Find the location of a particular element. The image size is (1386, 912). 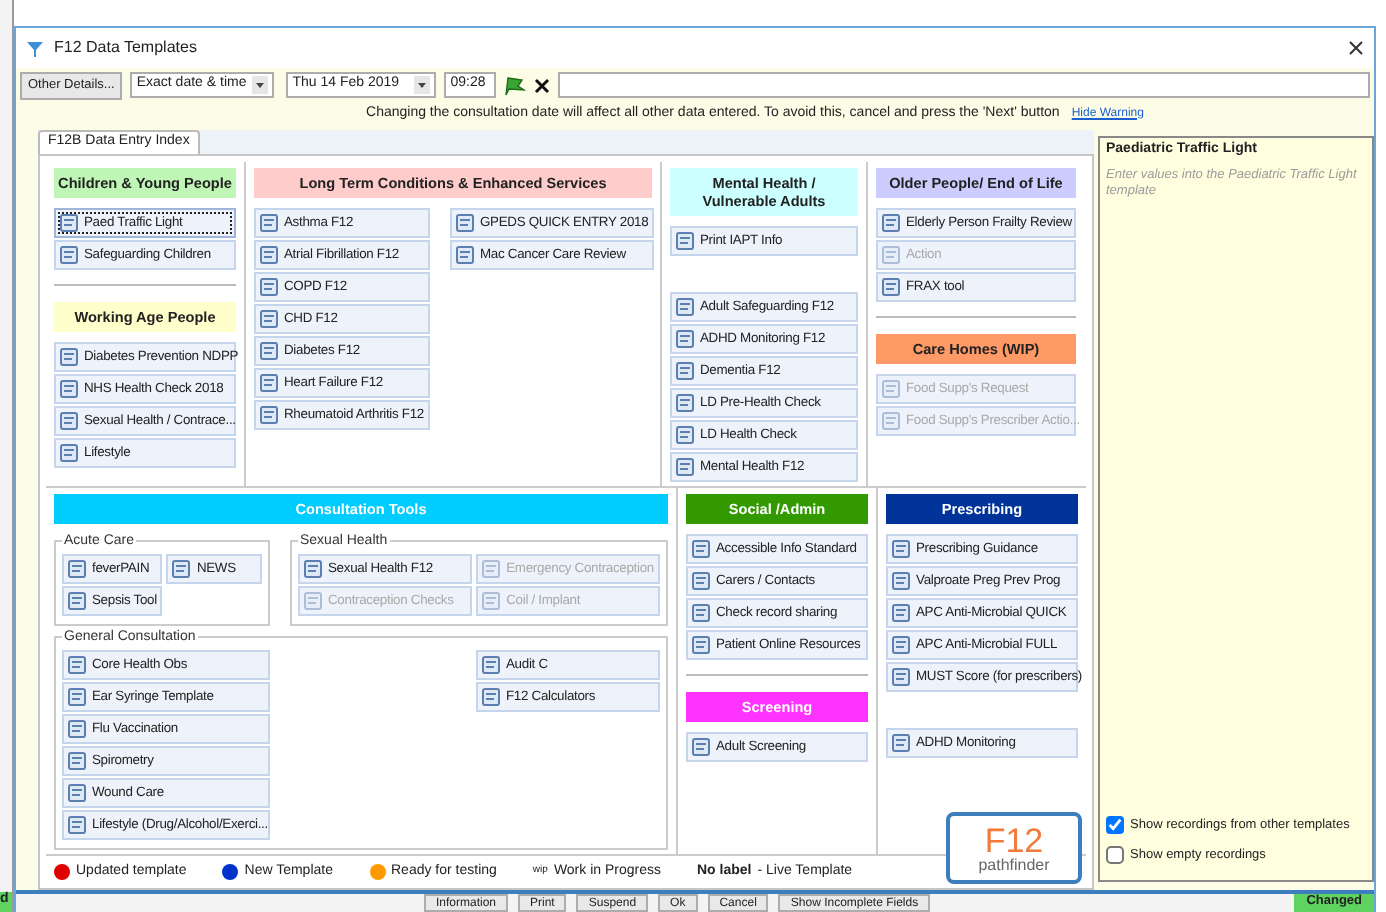

logo-mark: F12 is located at coordinates (1014, 840).